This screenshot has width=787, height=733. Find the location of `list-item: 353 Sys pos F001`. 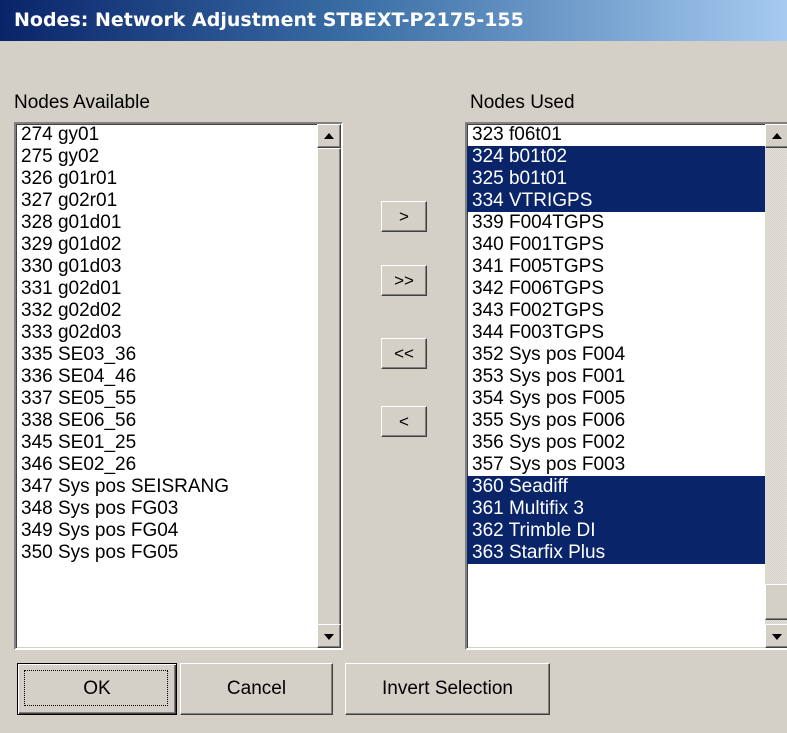

list-item: 353 Sys pos F001 is located at coordinates (616, 377).